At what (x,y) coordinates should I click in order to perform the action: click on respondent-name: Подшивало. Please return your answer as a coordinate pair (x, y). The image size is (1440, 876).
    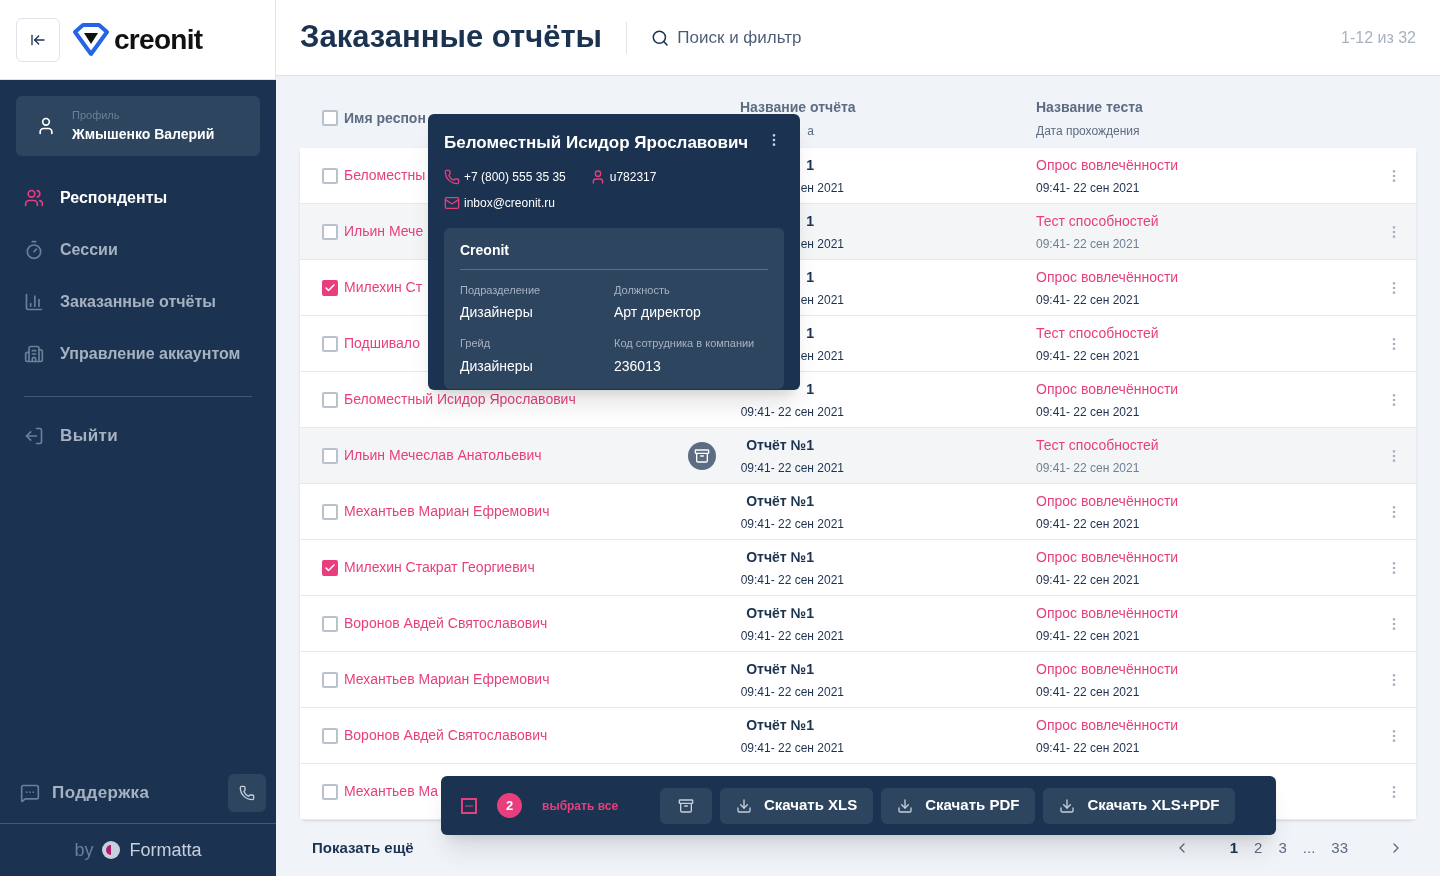
    Looking at the image, I should click on (382, 343).